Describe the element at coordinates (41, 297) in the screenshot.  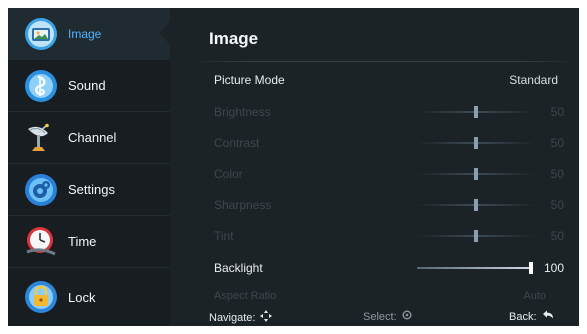
I see `lock-icon` at that location.